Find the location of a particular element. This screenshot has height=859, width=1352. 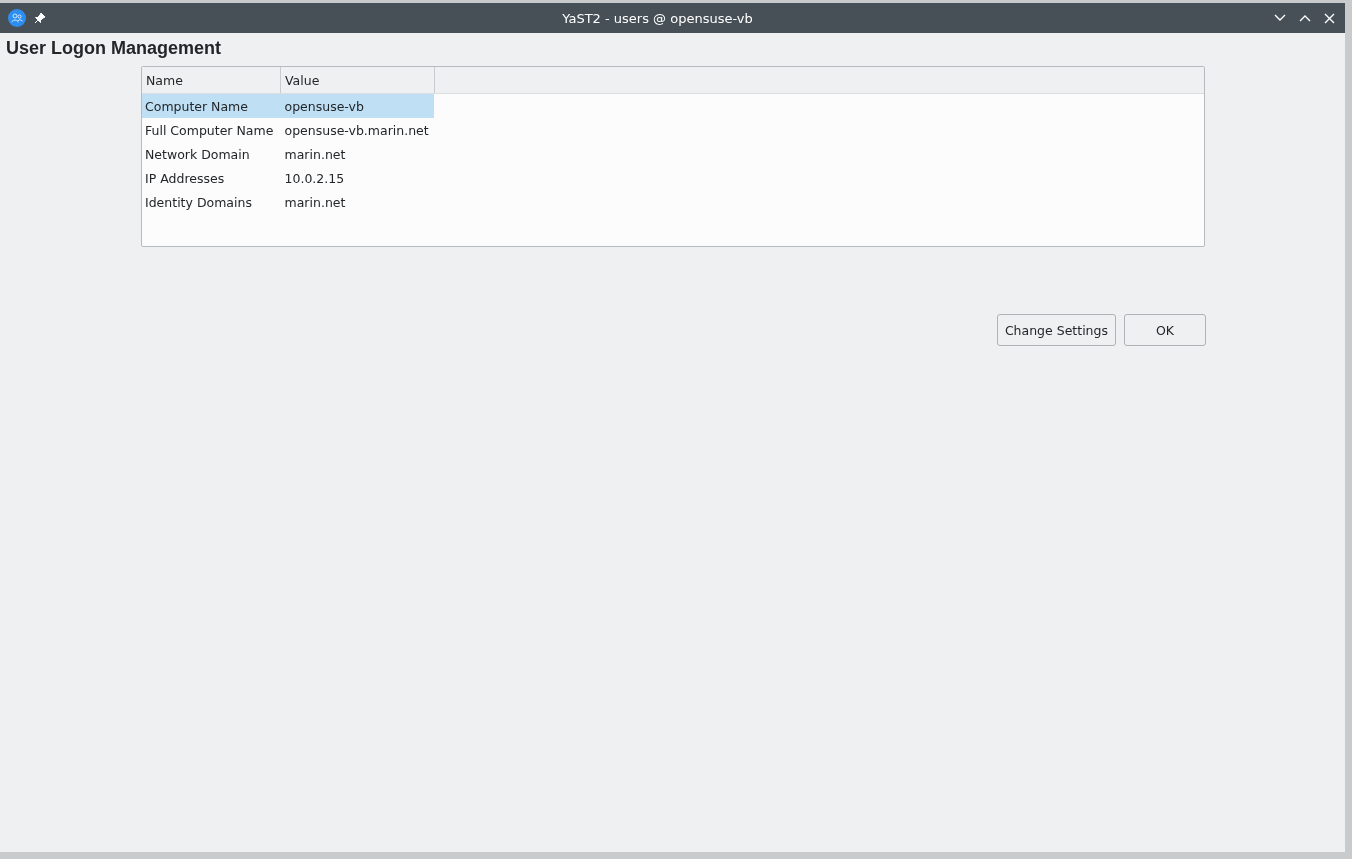

dialog-button: Change Settings is located at coordinates (1056, 330).